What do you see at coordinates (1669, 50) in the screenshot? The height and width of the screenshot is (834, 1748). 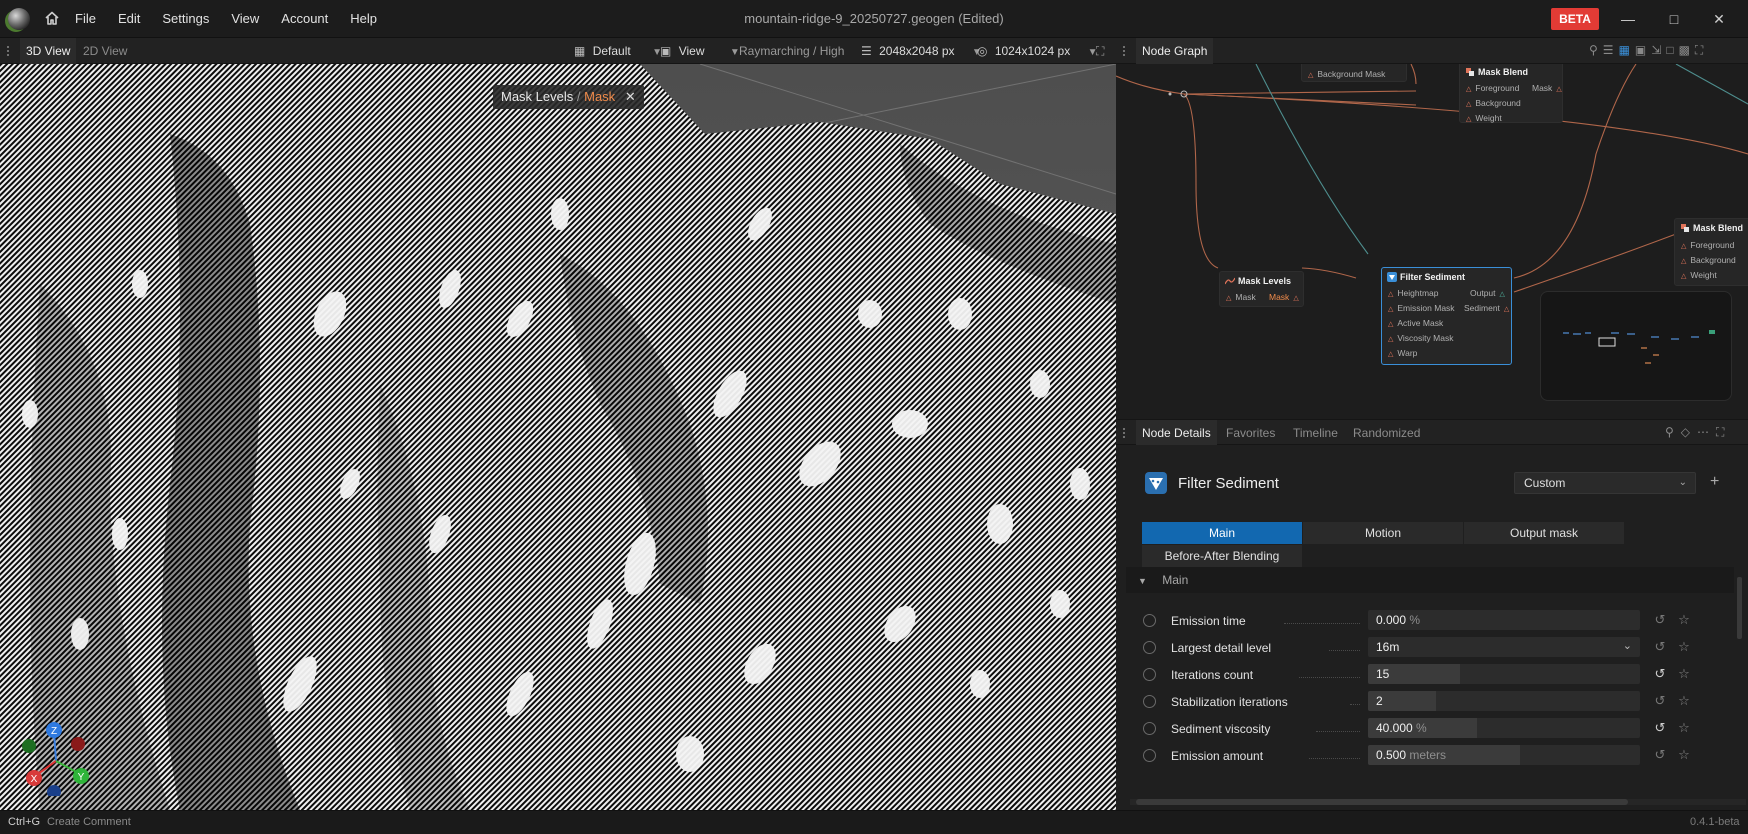 I see `frame-icon: □` at bounding box center [1669, 50].